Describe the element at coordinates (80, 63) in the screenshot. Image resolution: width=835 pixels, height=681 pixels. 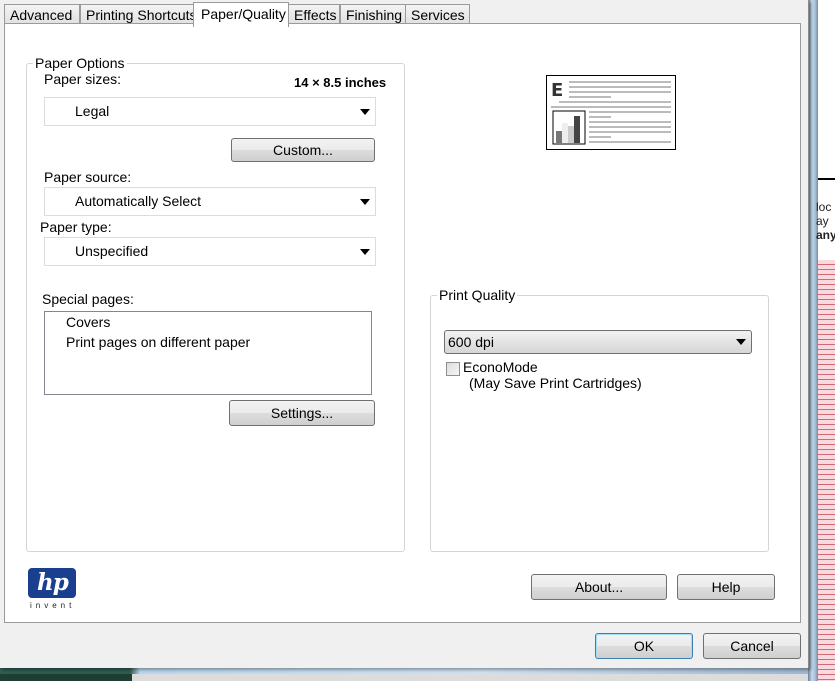
I see `paper-options-label: Paper Options` at that location.